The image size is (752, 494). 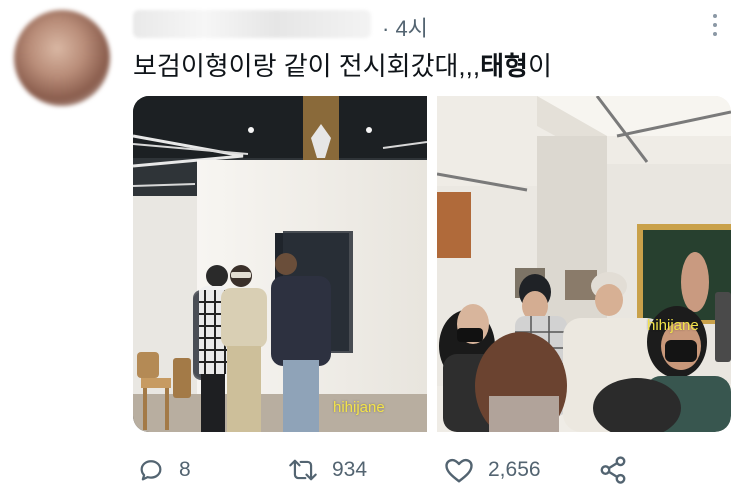 I want to click on watermark-right: hihijane, so click(x=673, y=325).